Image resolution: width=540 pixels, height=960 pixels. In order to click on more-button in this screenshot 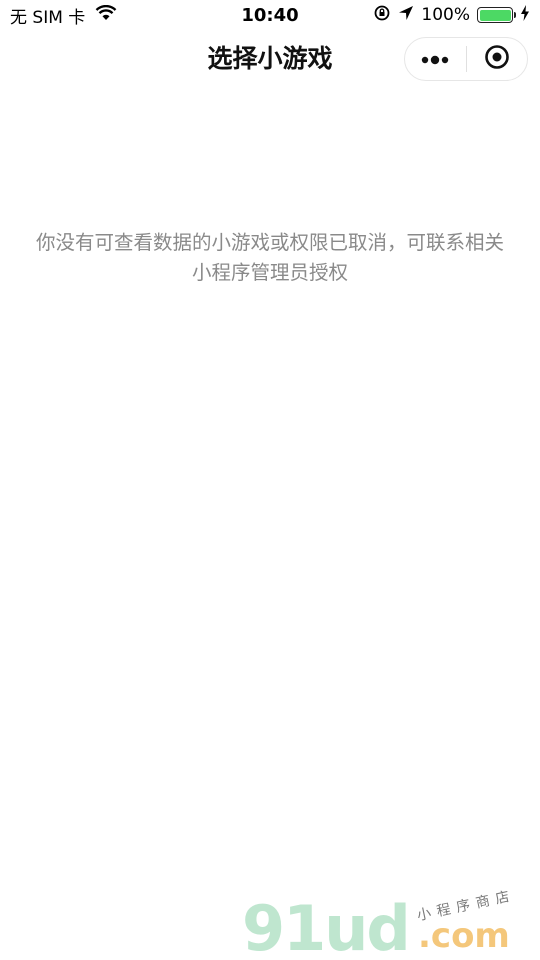, I will do `click(435, 59)`.